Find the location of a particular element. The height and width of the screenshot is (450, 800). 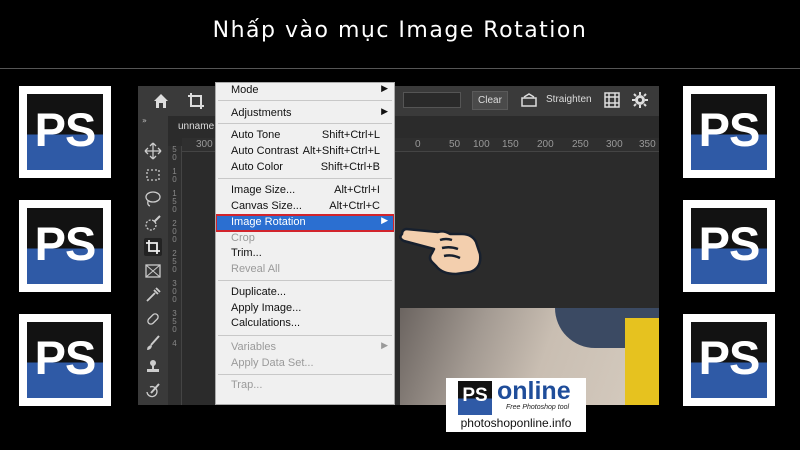

ruler-tick: 250 is located at coordinates (580, 144).